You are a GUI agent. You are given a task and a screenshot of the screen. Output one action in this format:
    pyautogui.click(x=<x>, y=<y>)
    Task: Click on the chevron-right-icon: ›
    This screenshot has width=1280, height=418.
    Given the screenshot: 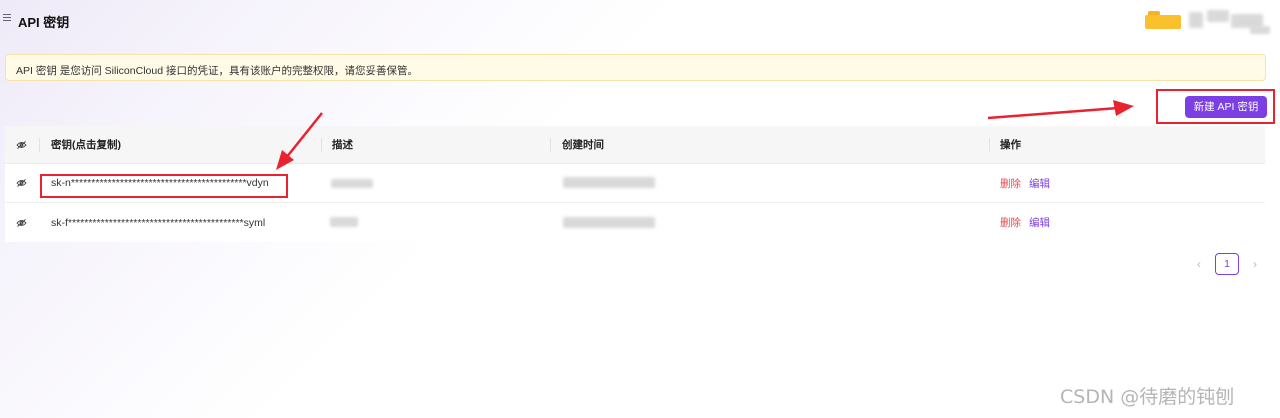 What is the action you would take?
    pyautogui.click(x=1255, y=264)
    